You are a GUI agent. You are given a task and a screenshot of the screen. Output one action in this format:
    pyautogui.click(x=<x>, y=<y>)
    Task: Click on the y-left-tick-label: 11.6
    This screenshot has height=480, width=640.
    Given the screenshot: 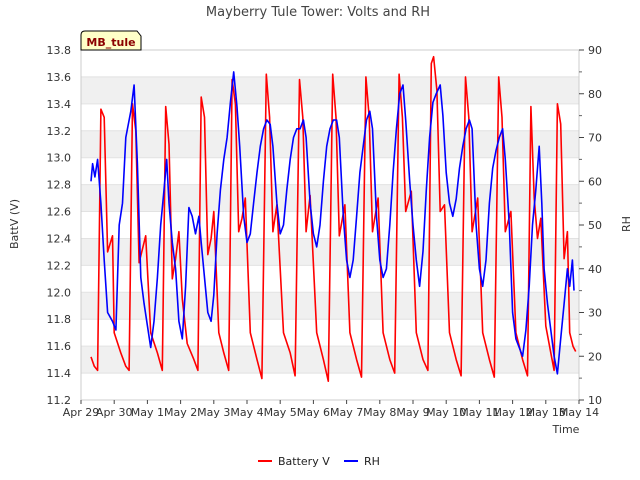 What is the action you would take?
    pyautogui.click(x=59, y=346)
    